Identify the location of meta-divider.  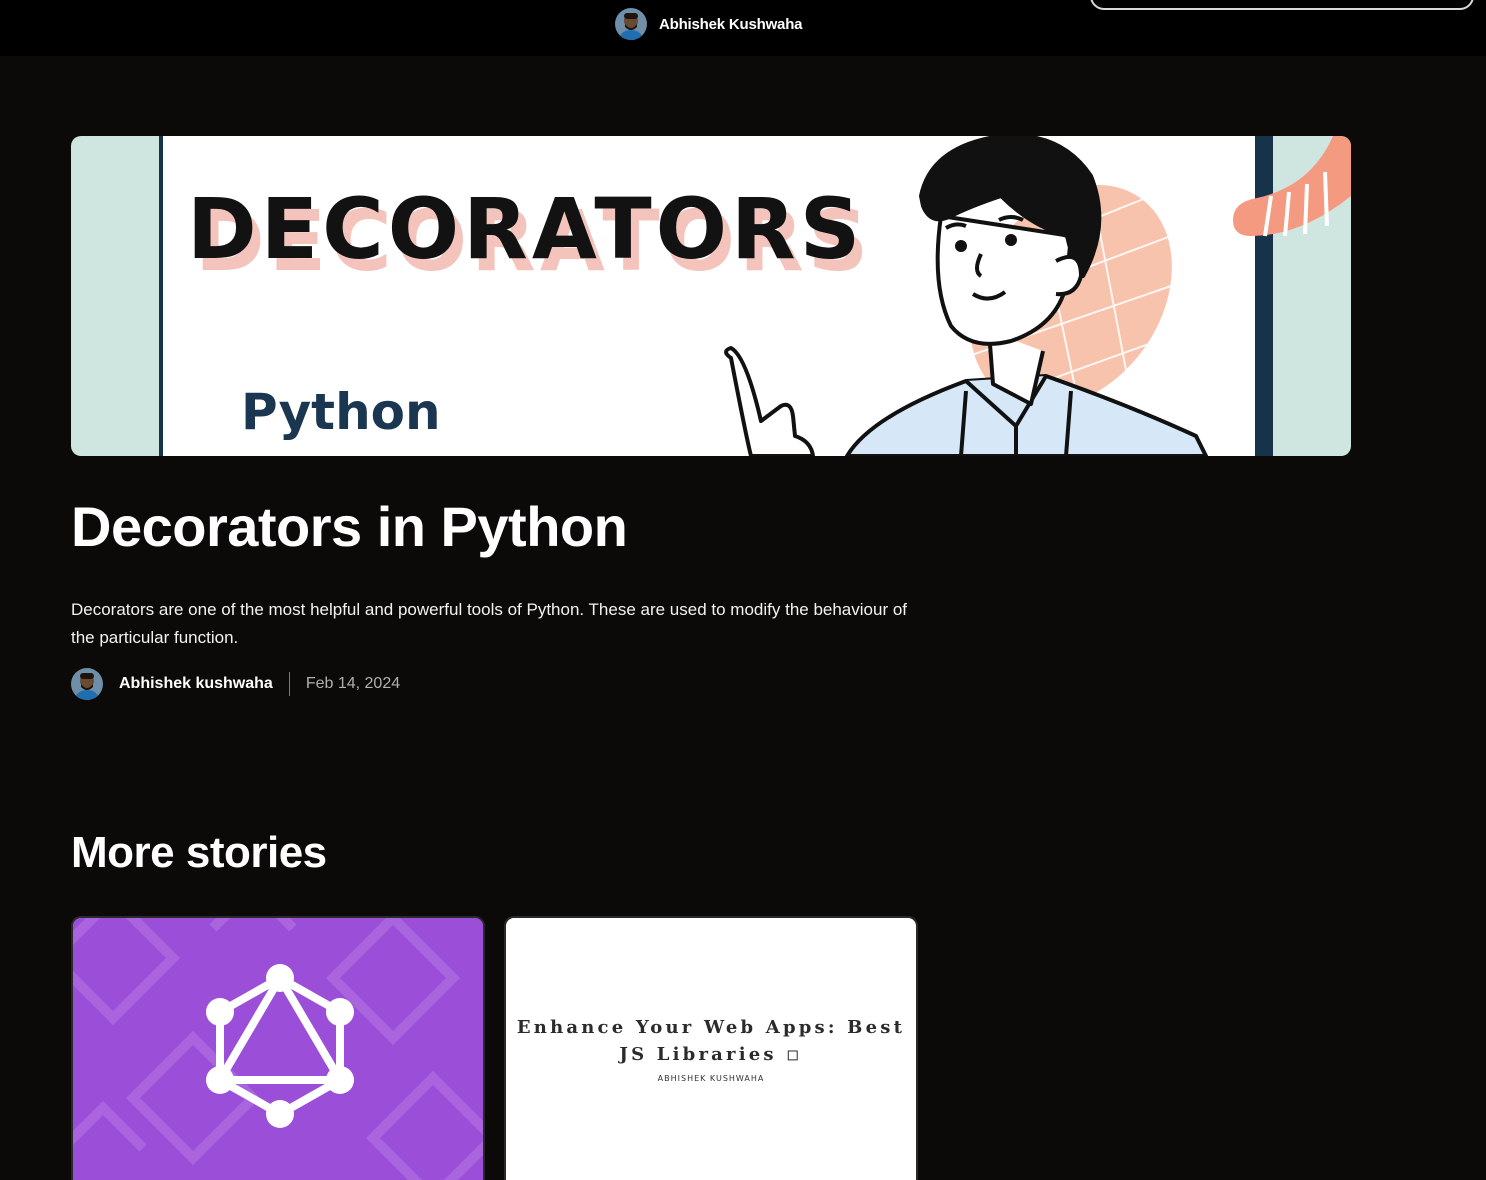
(289, 684).